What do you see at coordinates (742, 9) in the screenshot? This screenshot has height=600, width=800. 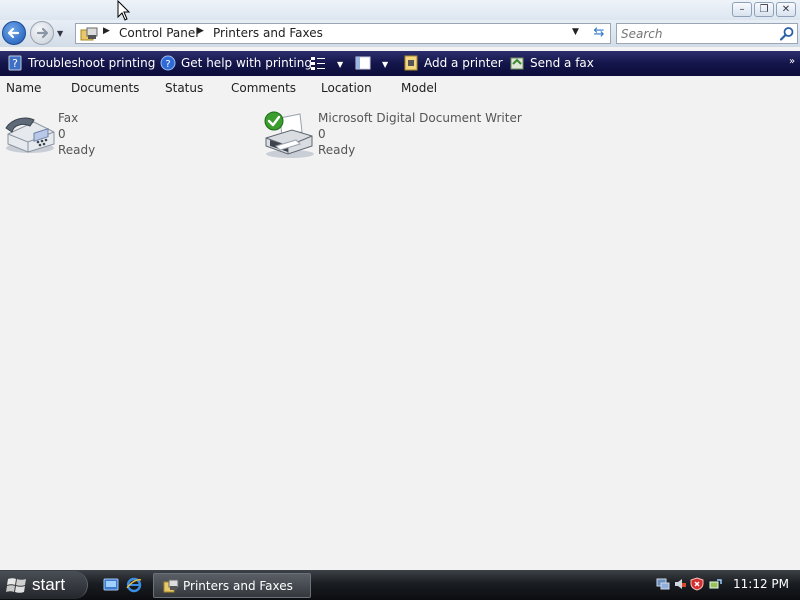 I see `minimize-button: –` at bounding box center [742, 9].